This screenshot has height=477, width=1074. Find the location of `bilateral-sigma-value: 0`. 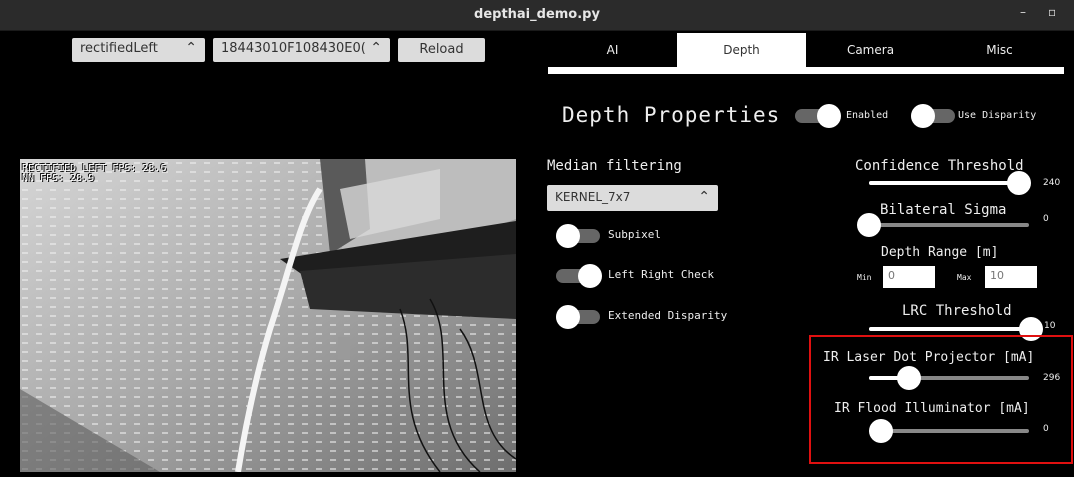

bilateral-sigma-value: 0 is located at coordinates (1046, 219).